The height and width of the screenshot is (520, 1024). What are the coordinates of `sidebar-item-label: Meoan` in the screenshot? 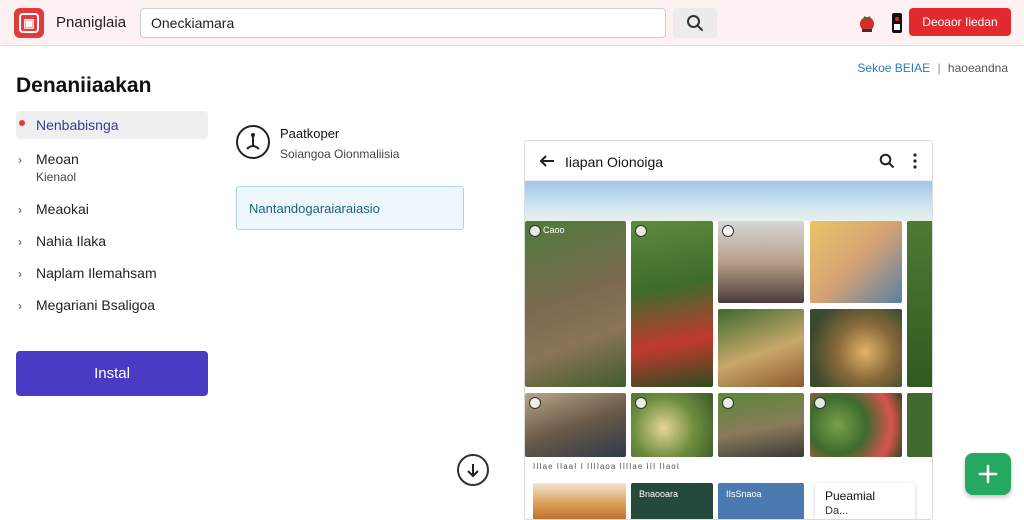 It's located at (57, 159).